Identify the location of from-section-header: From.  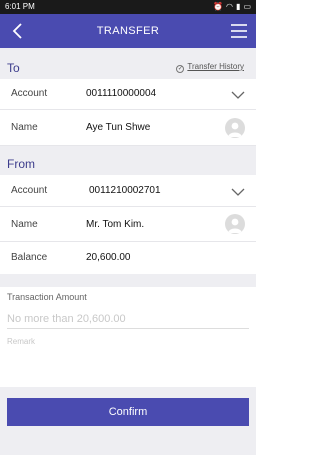
(128, 164).